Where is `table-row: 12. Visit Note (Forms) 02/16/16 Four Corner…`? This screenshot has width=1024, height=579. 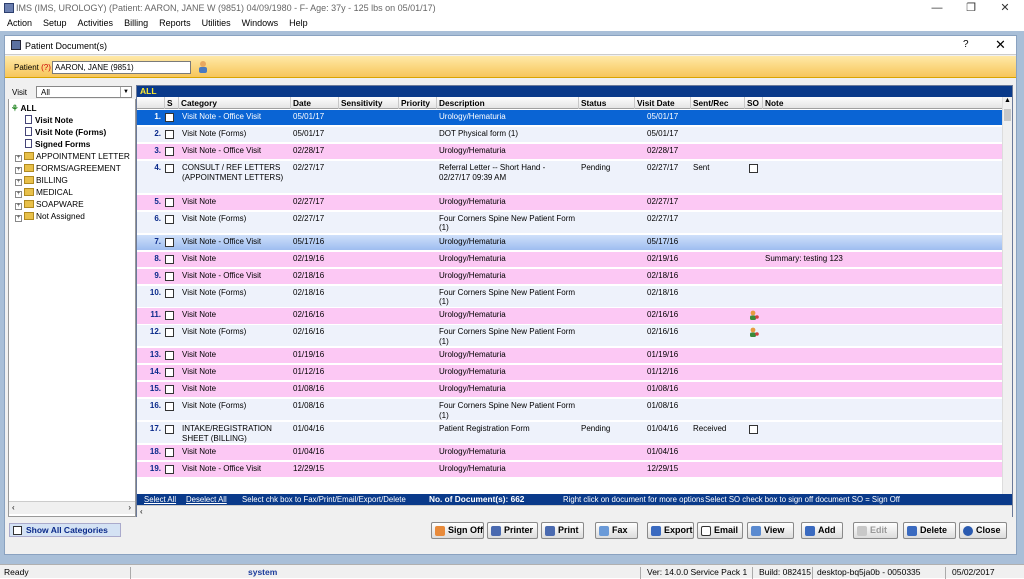
table-row: 12. Visit Note (Forms) 02/16/16 Four Corner… is located at coordinates (569, 336).